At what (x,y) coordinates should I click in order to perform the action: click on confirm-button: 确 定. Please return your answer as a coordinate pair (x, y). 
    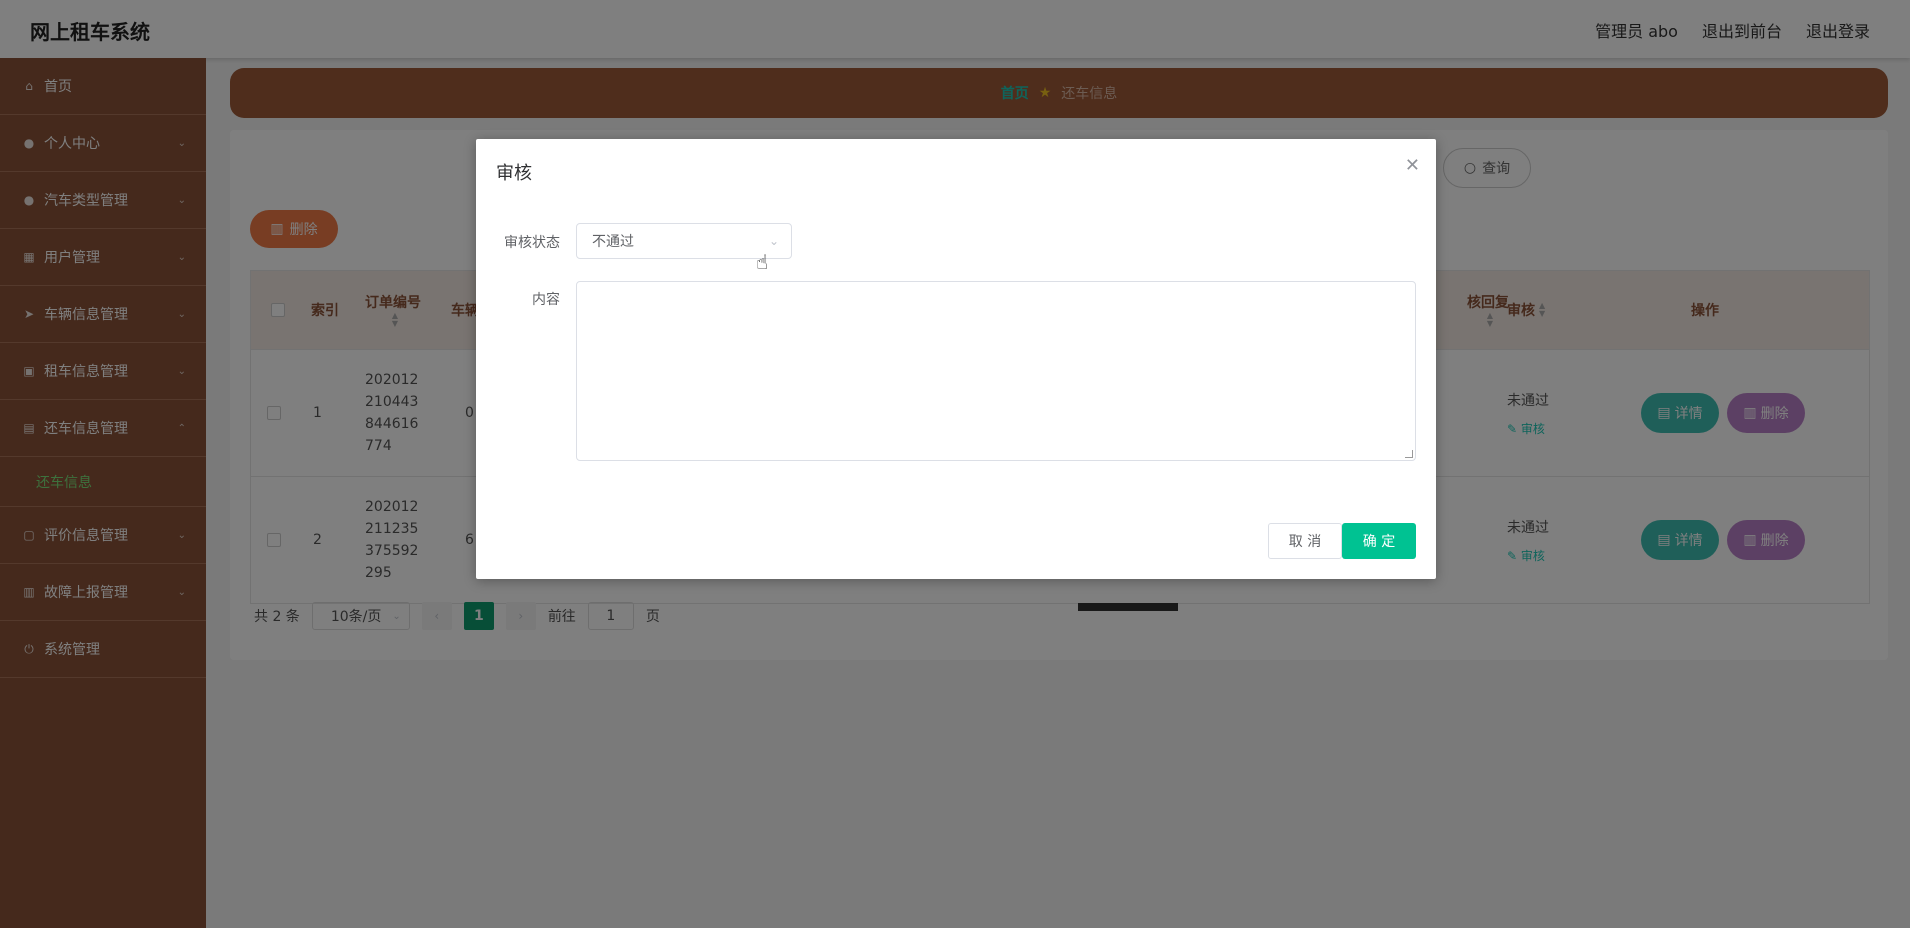
    Looking at the image, I should click on (1379, 541).